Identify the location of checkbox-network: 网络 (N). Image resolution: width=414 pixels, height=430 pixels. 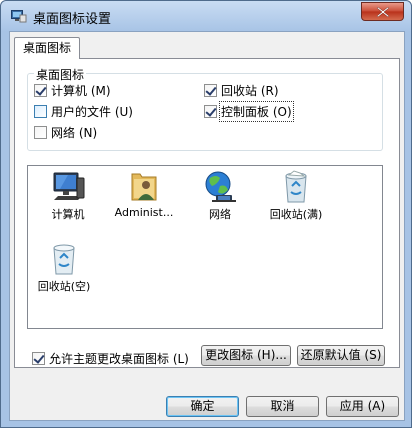
(65, 132).